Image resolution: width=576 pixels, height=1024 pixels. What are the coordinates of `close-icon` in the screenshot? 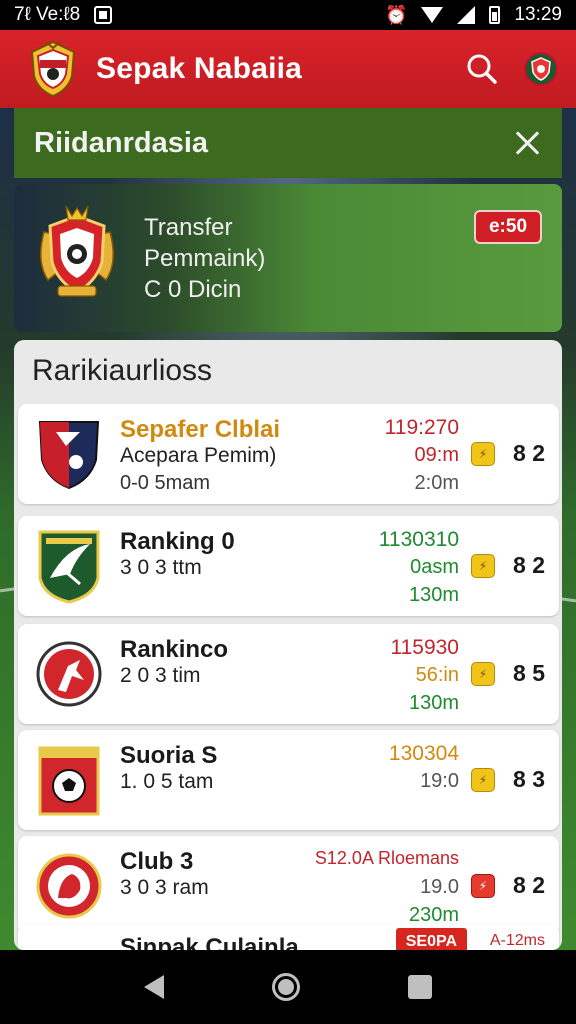 It's located at (527, 143).